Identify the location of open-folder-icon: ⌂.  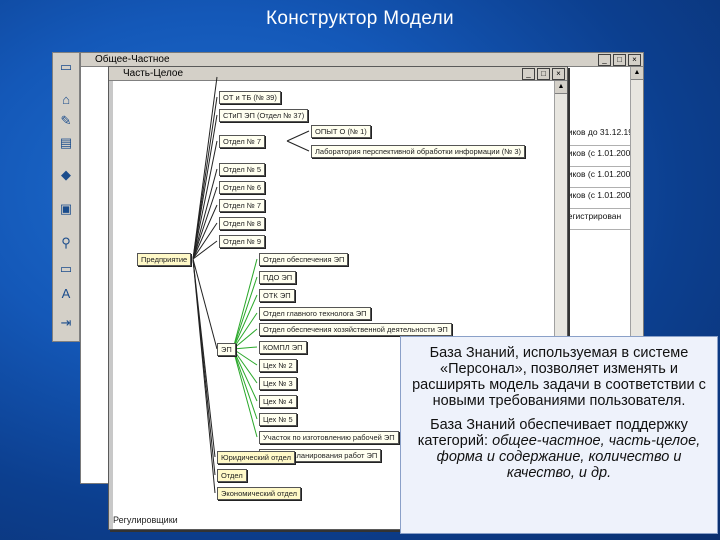
(66, 99).